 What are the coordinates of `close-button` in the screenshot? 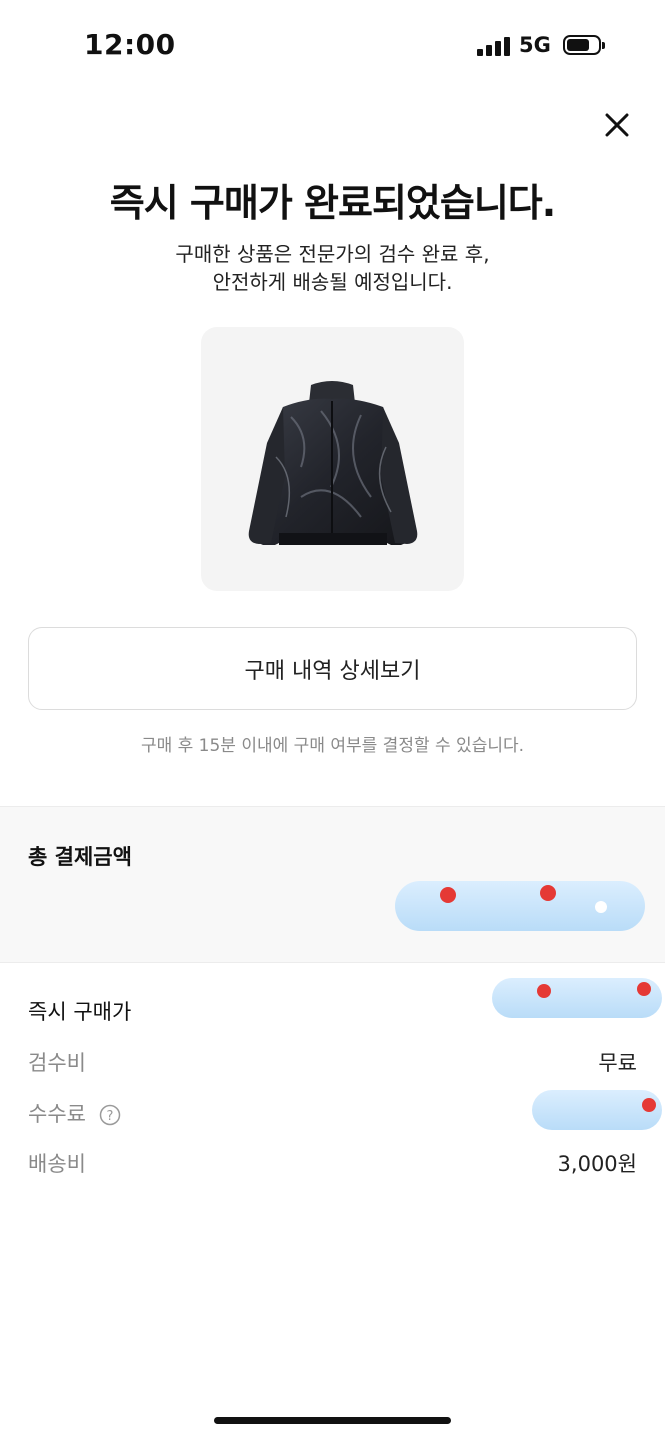 It's located at (617, 125).